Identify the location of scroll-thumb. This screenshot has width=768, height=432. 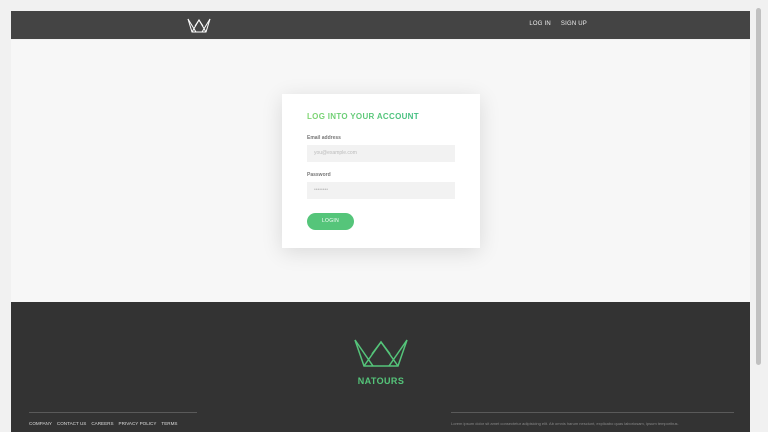
(758, 186).